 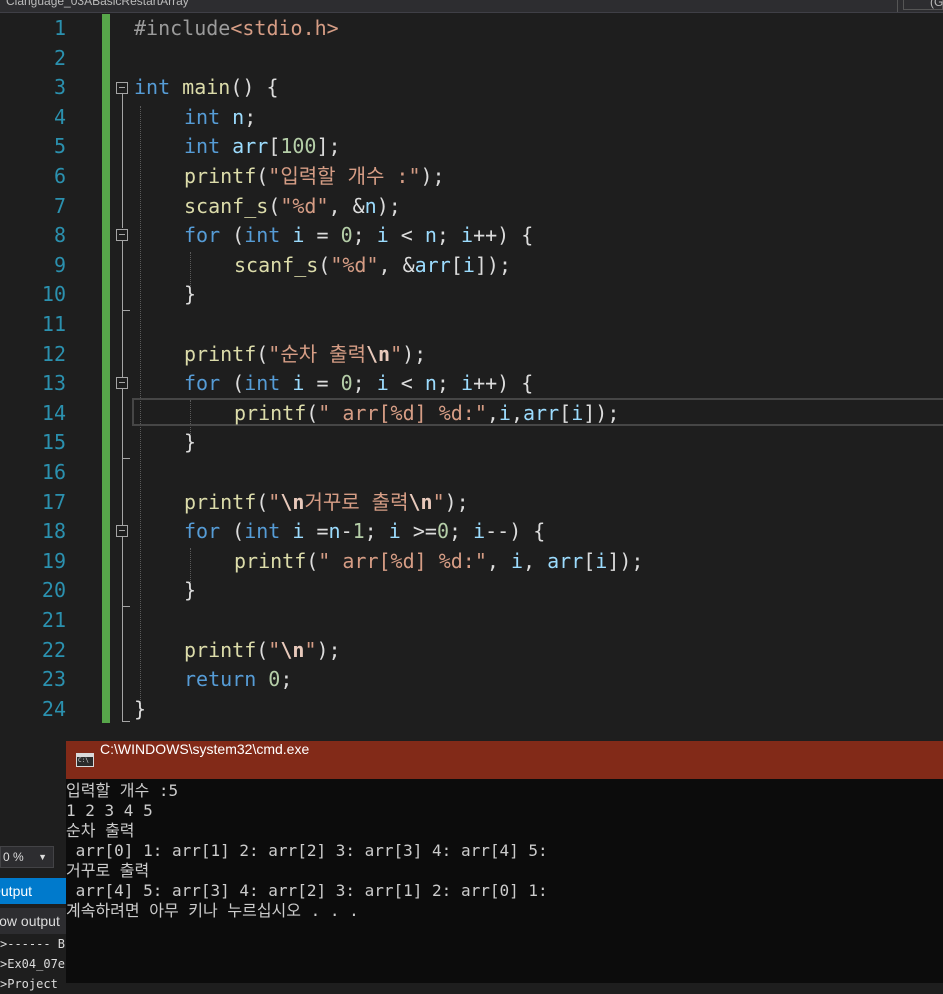 What do you see at coordinates (53, 560) in the screenshot?
I see `line-number: 19` at bounding box center [53, 560].